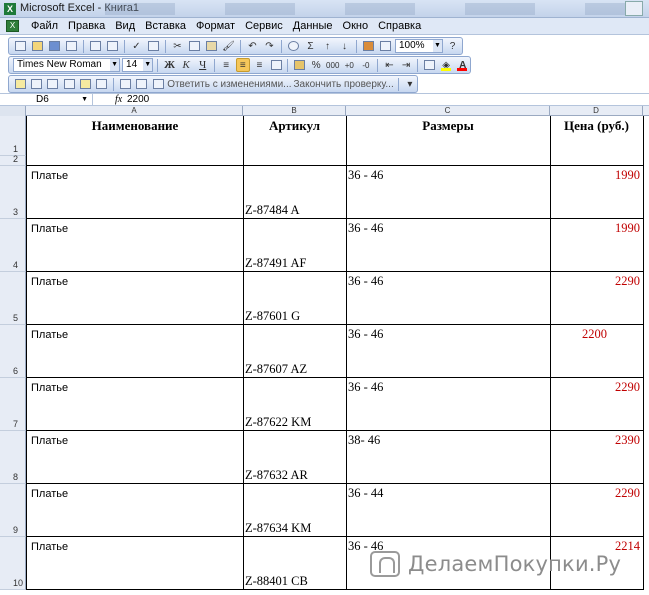 Image resolution: width=649 pixels, height=595 pixels. What do you see at coordinates (226, 65) in the screenshot?
I see `align-left-icon: ≡` at bounding box center [226, 65].